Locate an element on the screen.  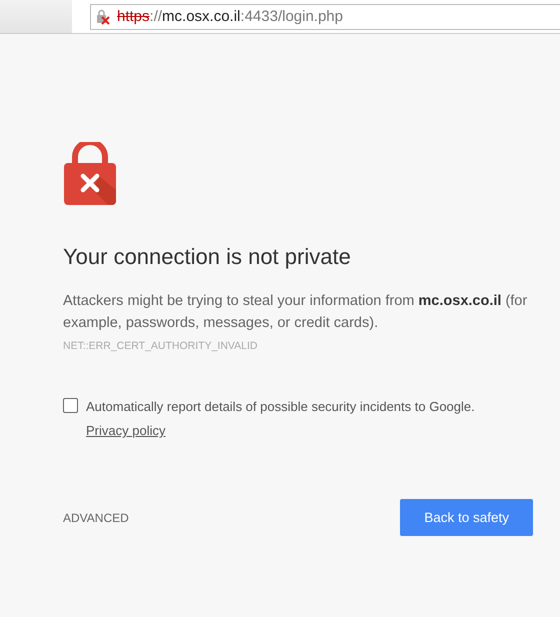
back-to-safety-button: Back to safety is located at coordinates (466, 517).